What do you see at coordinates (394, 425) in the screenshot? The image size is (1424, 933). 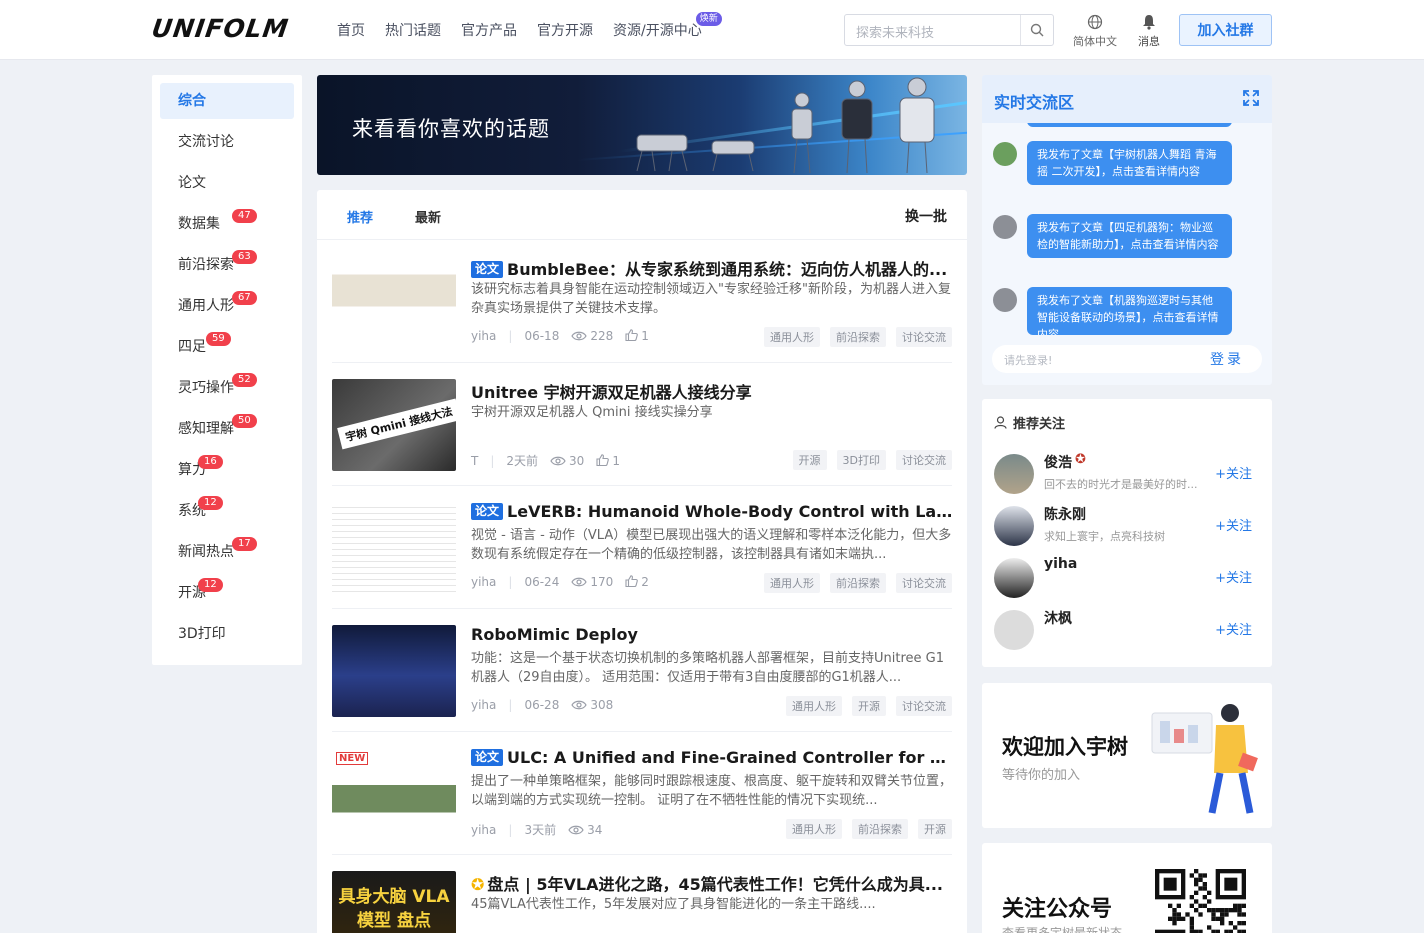 I see `article-thumbnail: 宇树 Qmini 接线大法` at bounding box center [394, 425].